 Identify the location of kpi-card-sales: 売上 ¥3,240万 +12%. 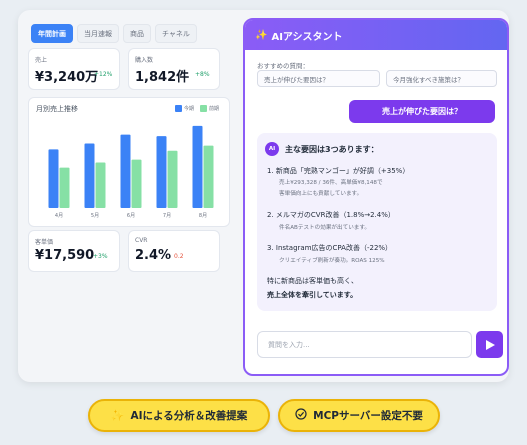
(74, 69).